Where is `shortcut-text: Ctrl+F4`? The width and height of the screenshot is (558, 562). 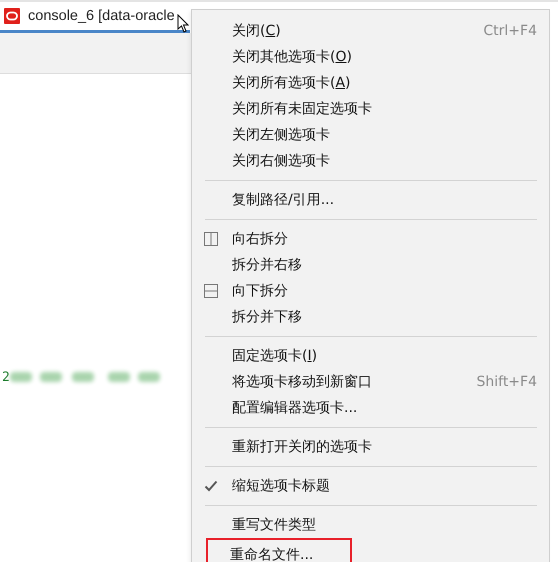 shortcut-text: Ctrl+F4 is located at coordinates (510, 31).